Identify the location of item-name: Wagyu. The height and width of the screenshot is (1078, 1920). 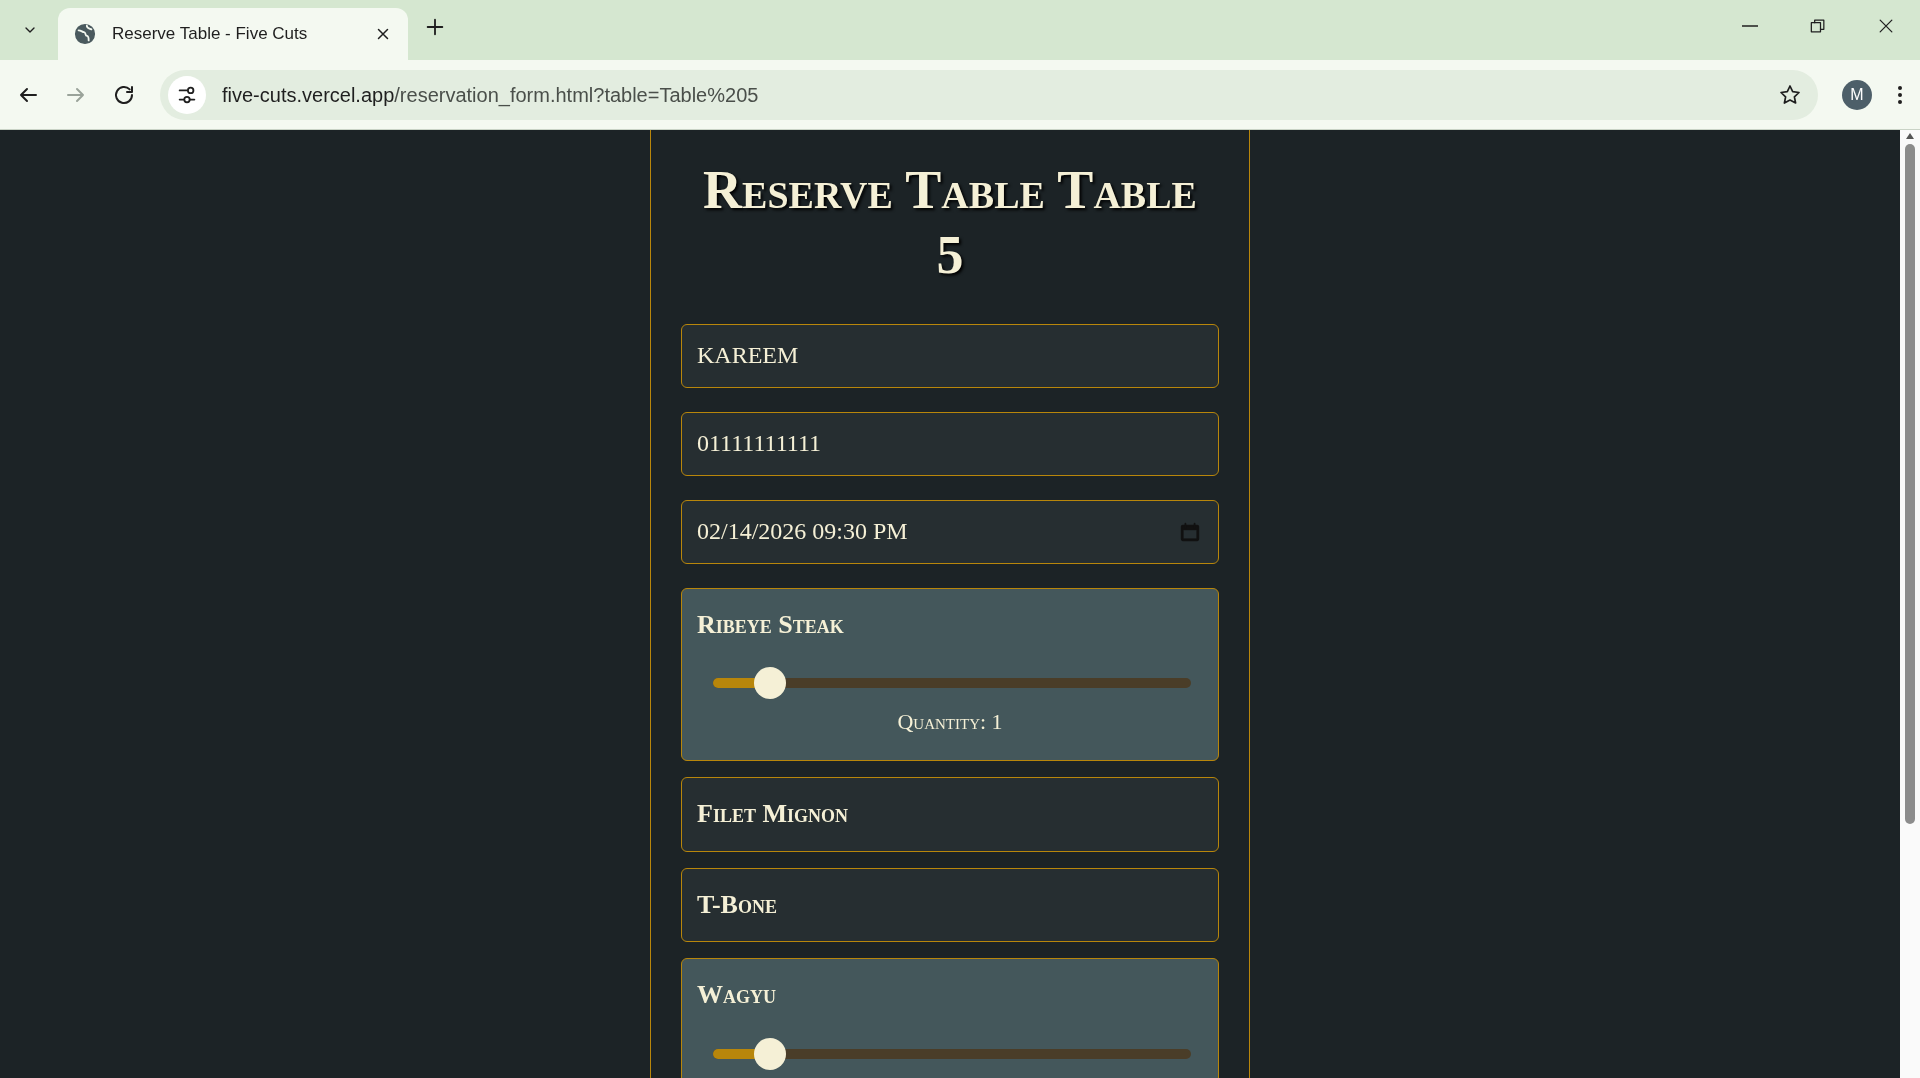
(737, 995).